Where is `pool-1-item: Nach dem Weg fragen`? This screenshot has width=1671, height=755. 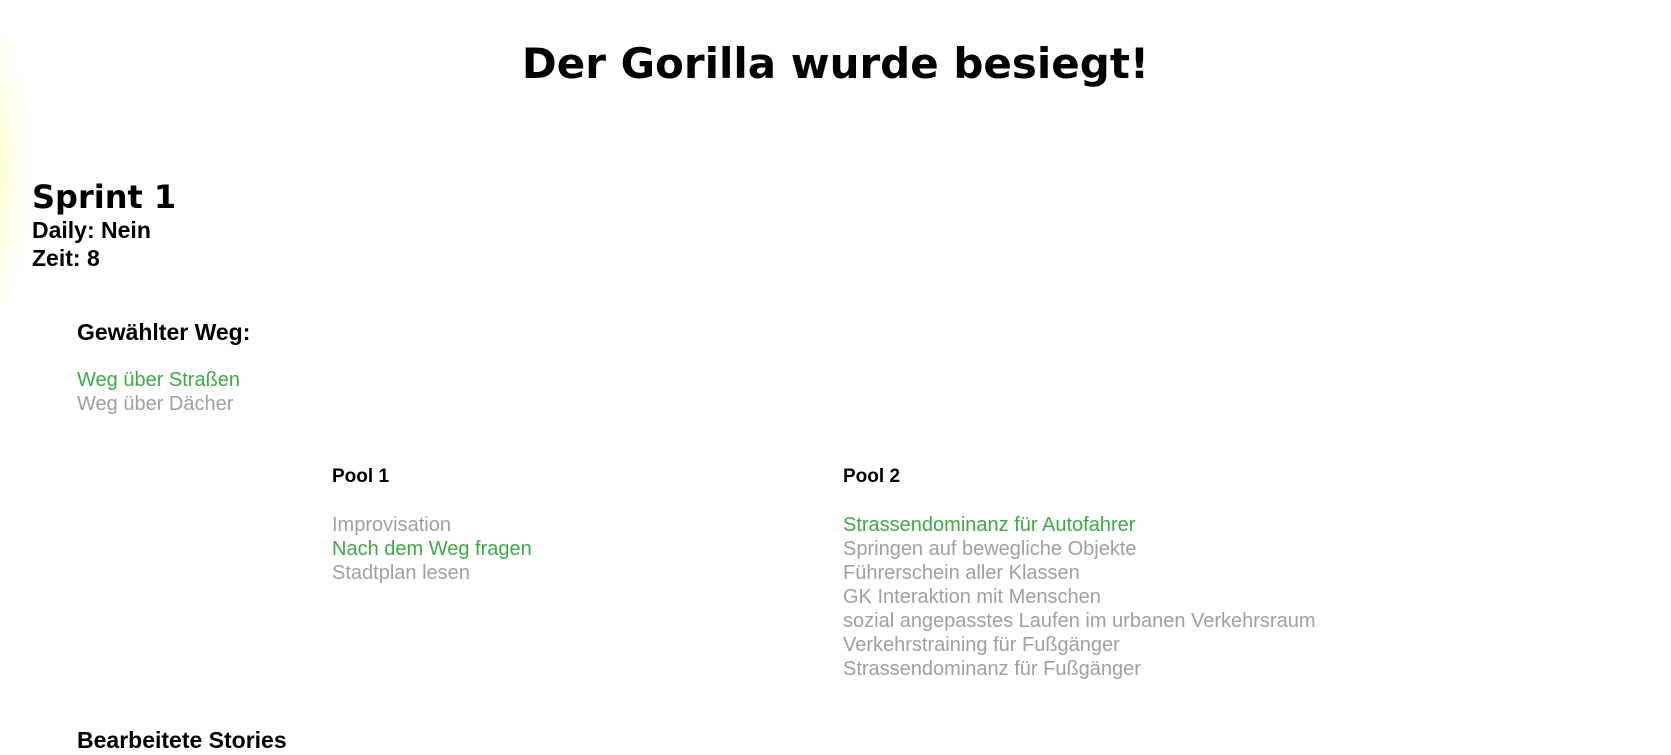
pool-1-item: Nach dem Weg fragen is located at coordinates (432, 549).